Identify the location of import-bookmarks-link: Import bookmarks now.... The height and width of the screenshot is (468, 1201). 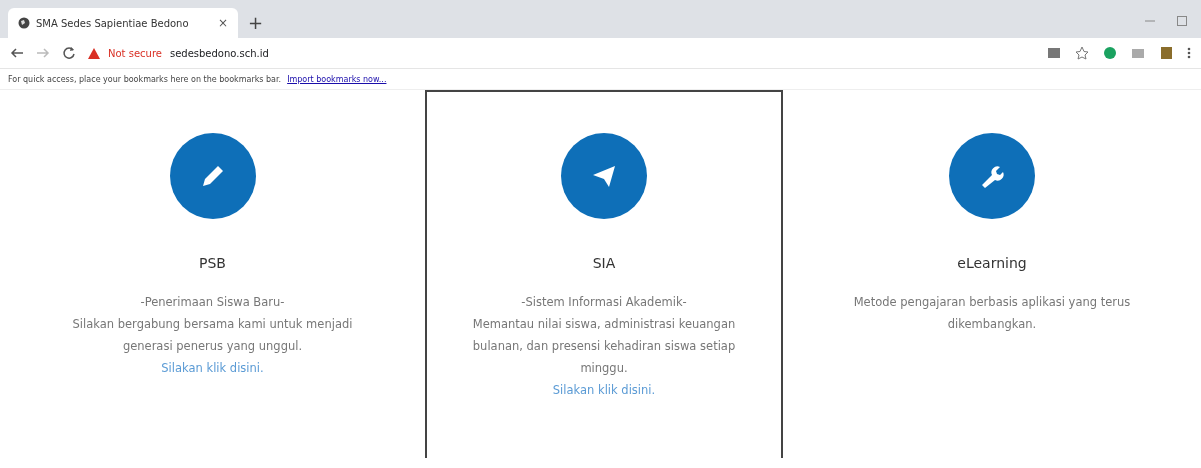
(337, 79).